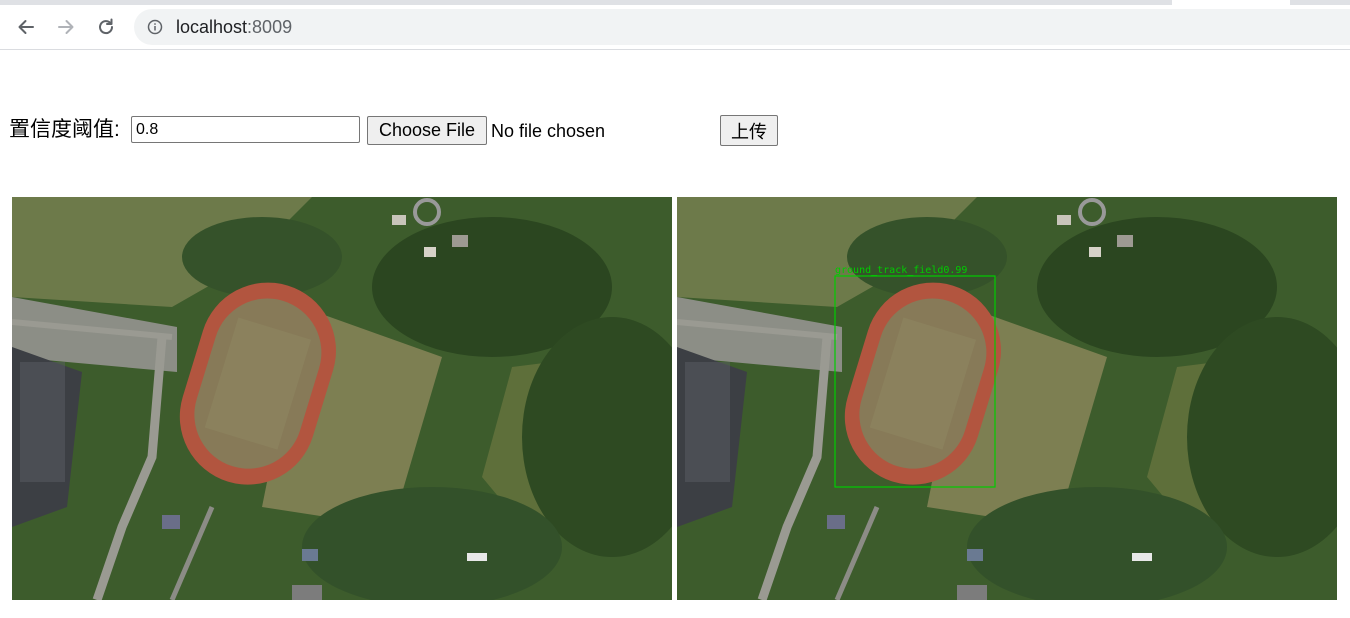 The height and width of the screenshot is (618, 1350). I want to click on upload-form: 置信度阈值: Choose File No file chosen 上传, so click(399, 131).